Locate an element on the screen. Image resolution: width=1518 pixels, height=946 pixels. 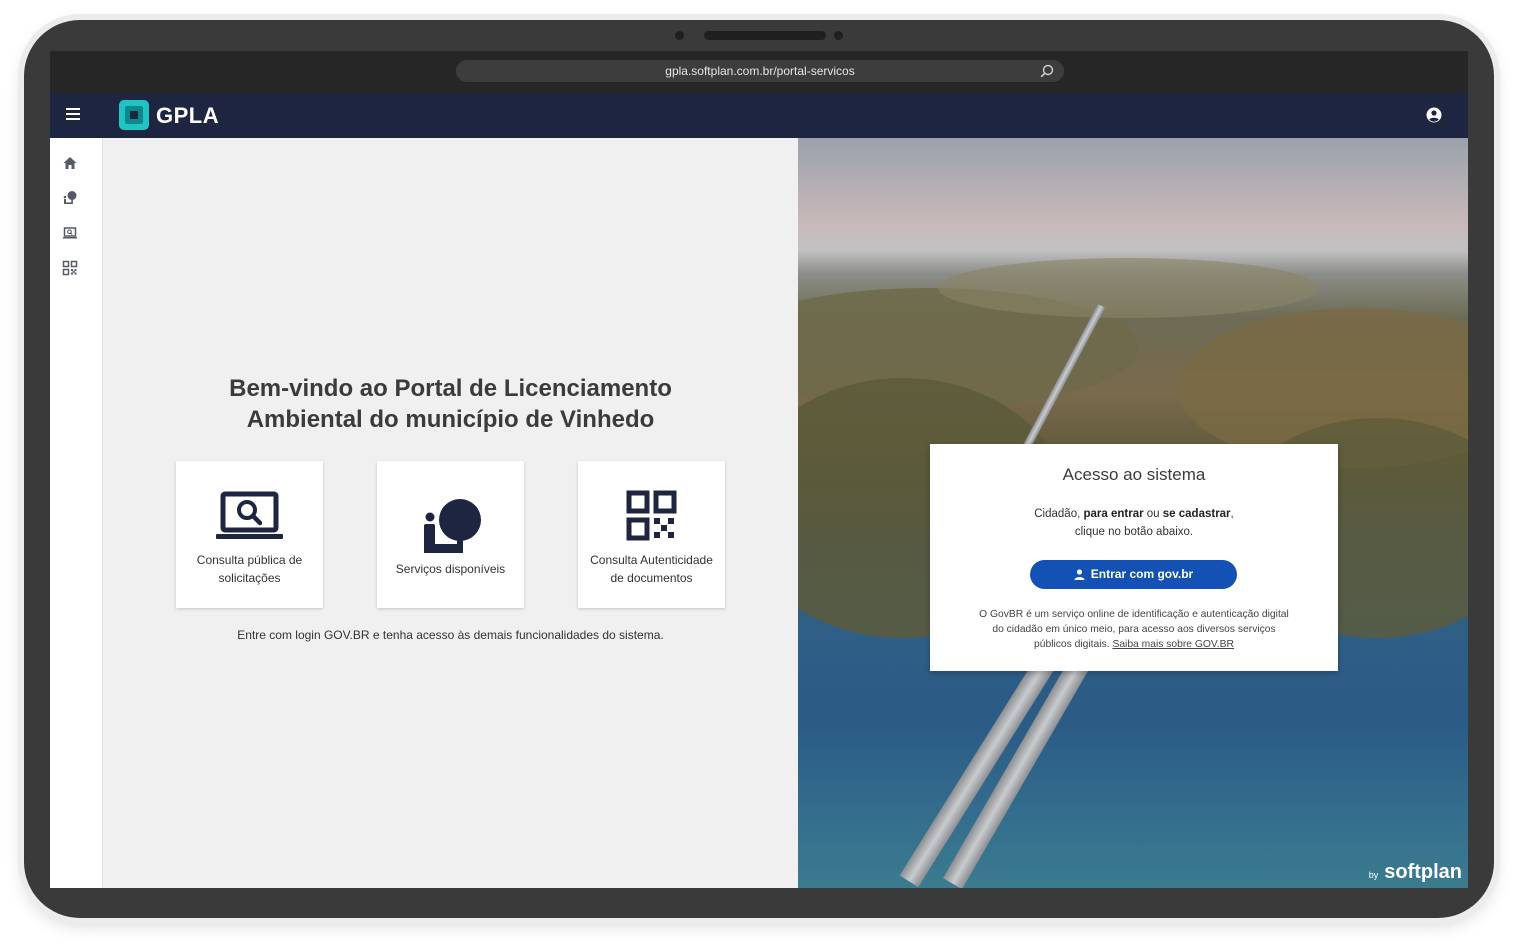
camera-dot is located at coordinates (679, 35).